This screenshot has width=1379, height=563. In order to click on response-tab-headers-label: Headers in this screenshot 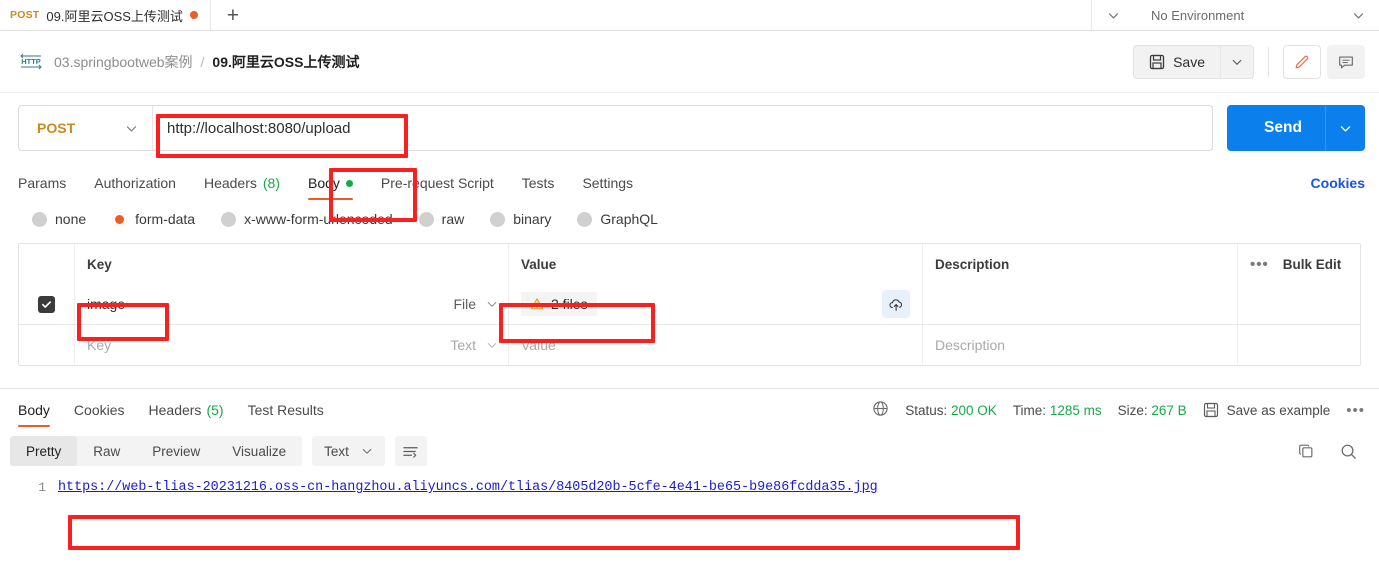, I will do `click(175, 410)`.